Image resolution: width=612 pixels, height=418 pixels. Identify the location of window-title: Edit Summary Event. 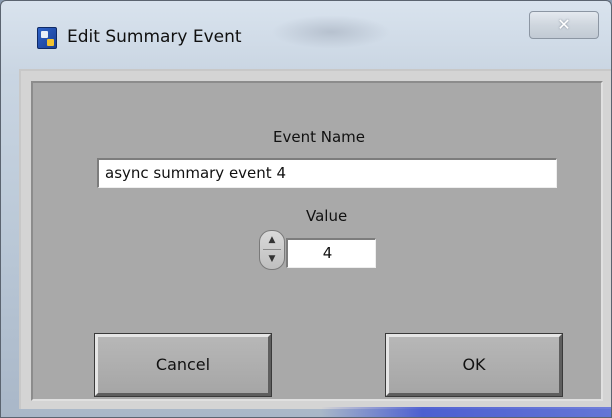
(154, 37).